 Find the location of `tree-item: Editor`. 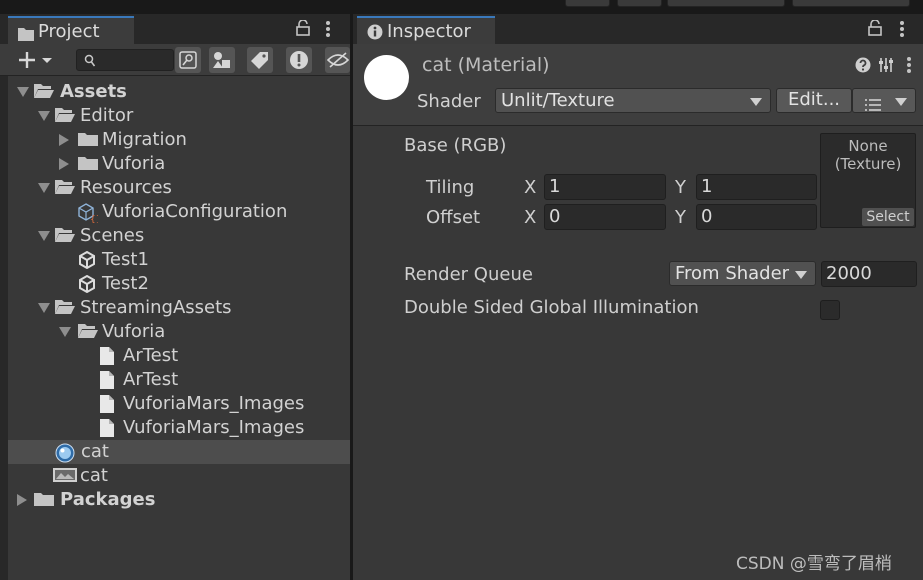

tree-item: Editor is located at coordinates (179, 116).